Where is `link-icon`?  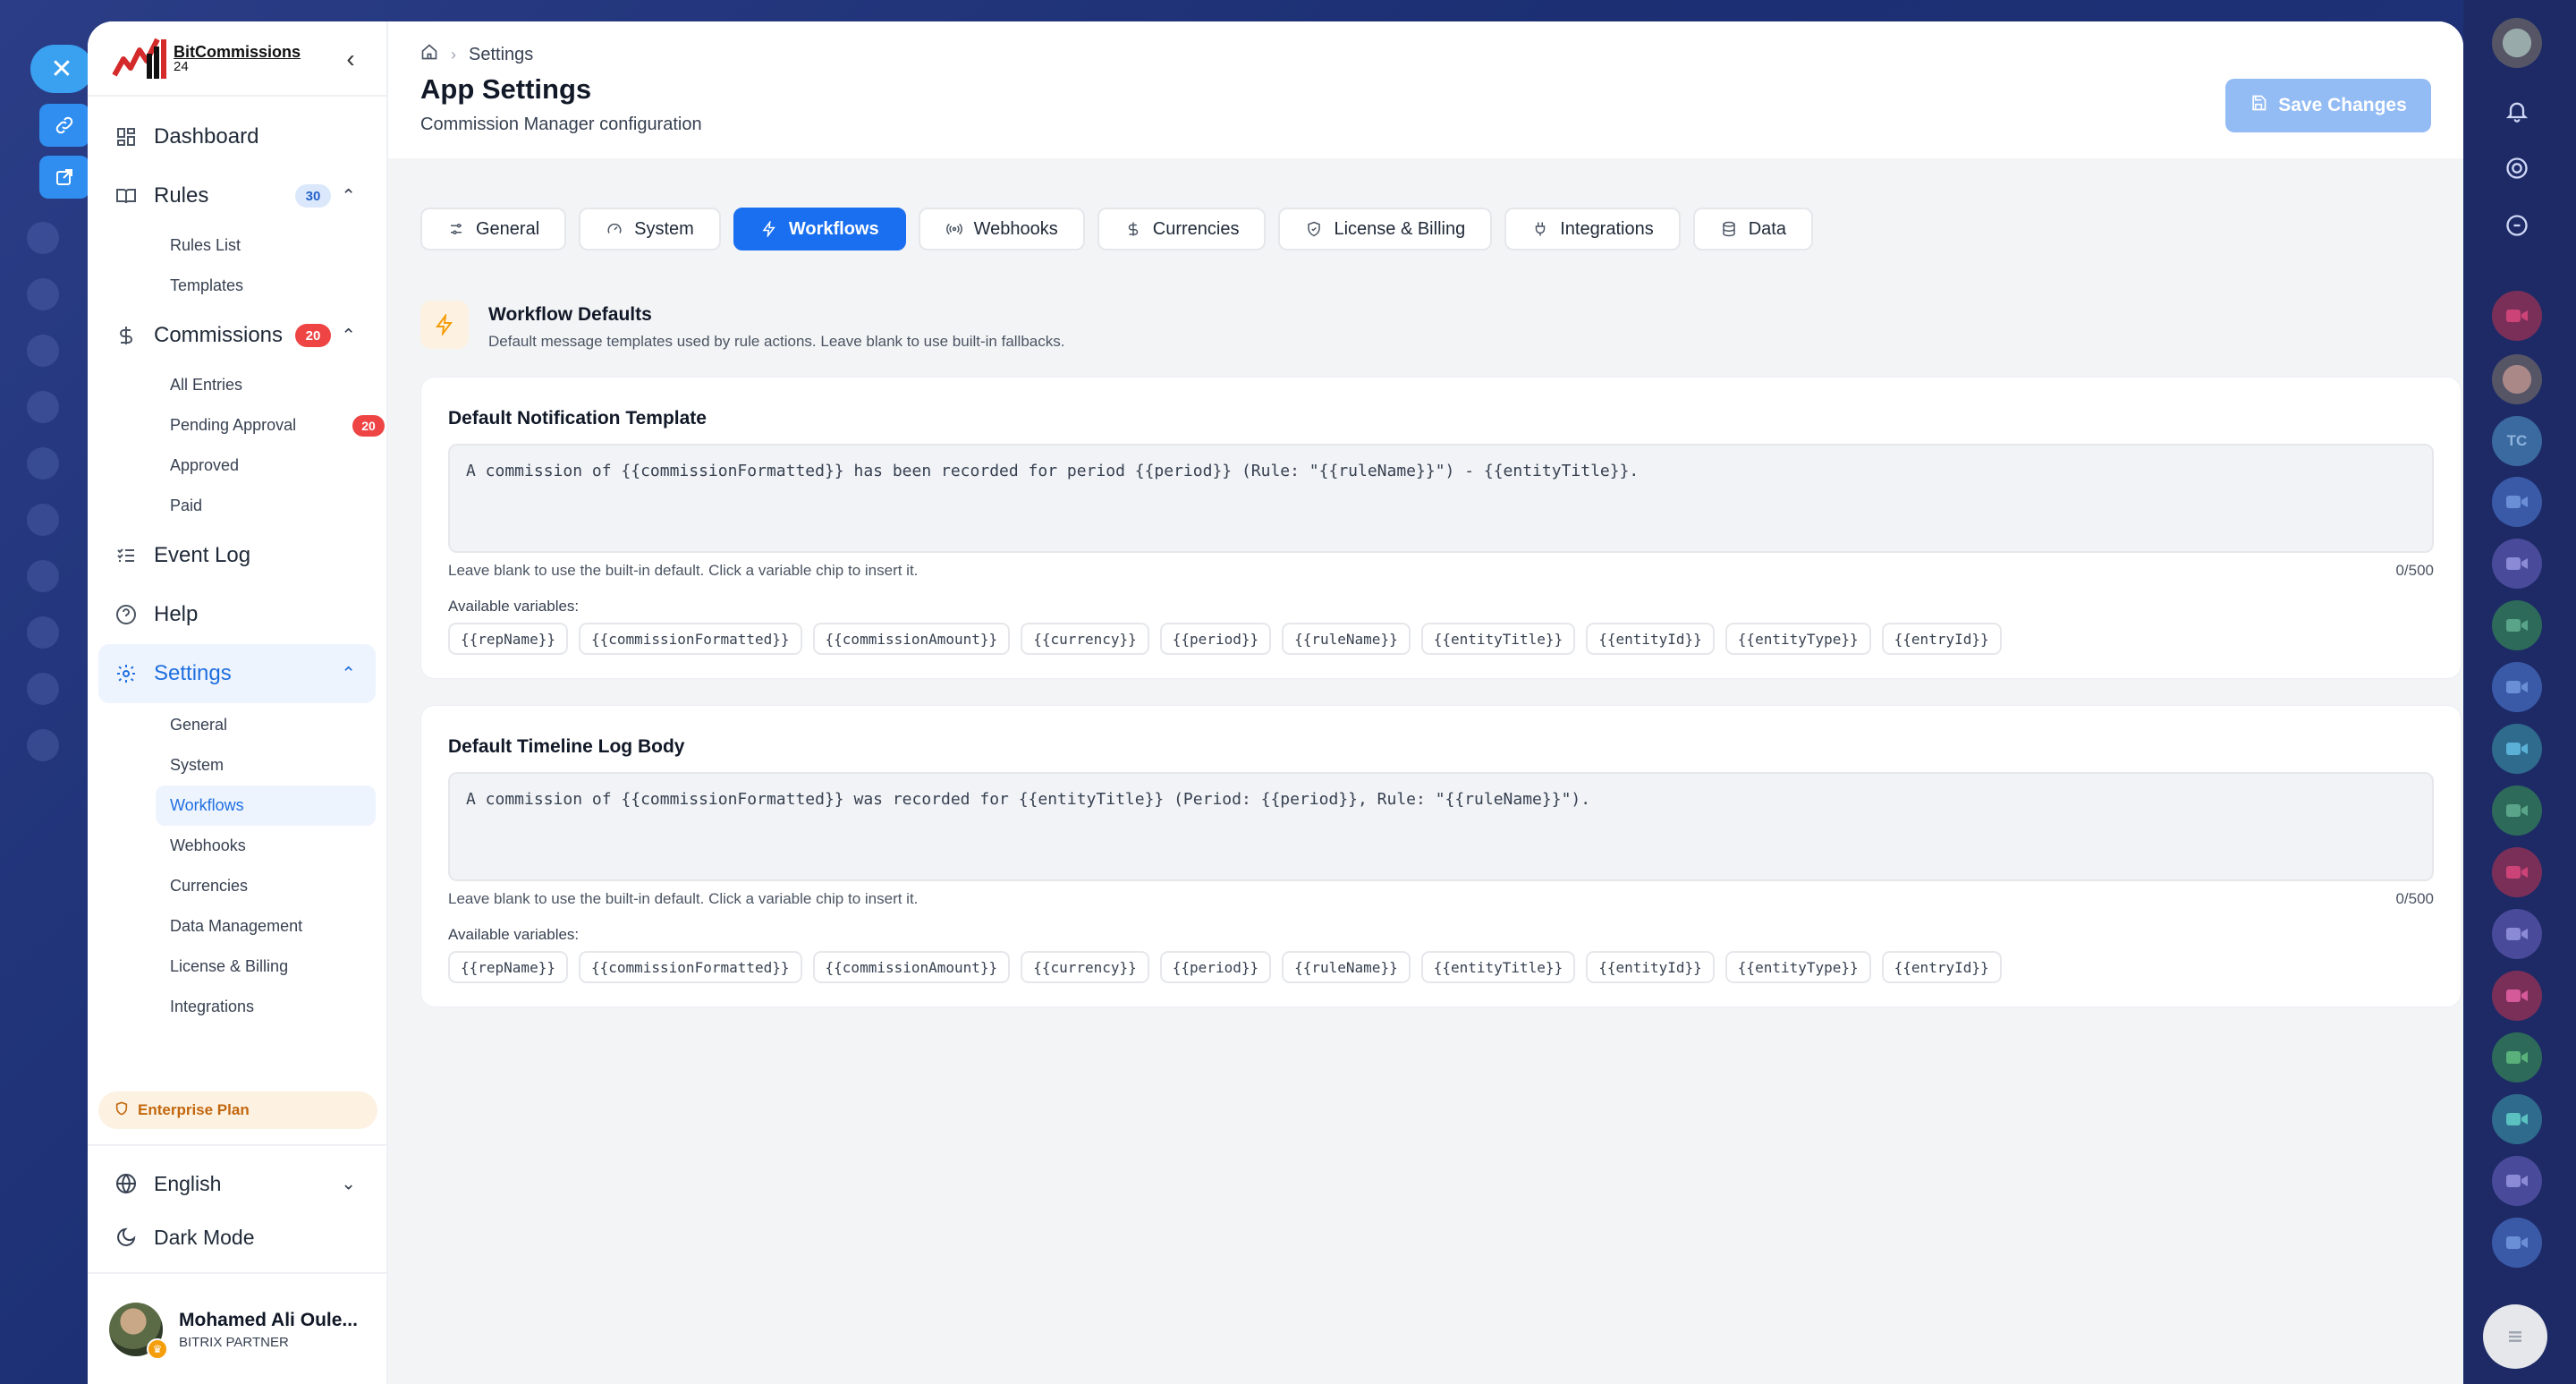
link-icon is located at coordinates (64, 126).